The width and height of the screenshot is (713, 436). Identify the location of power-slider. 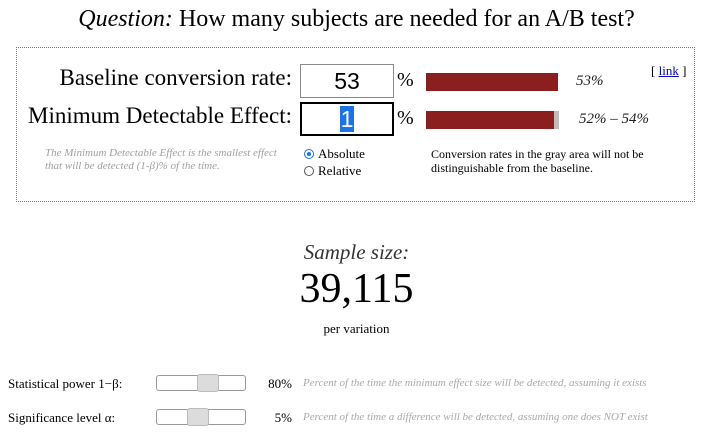
(201, 383).